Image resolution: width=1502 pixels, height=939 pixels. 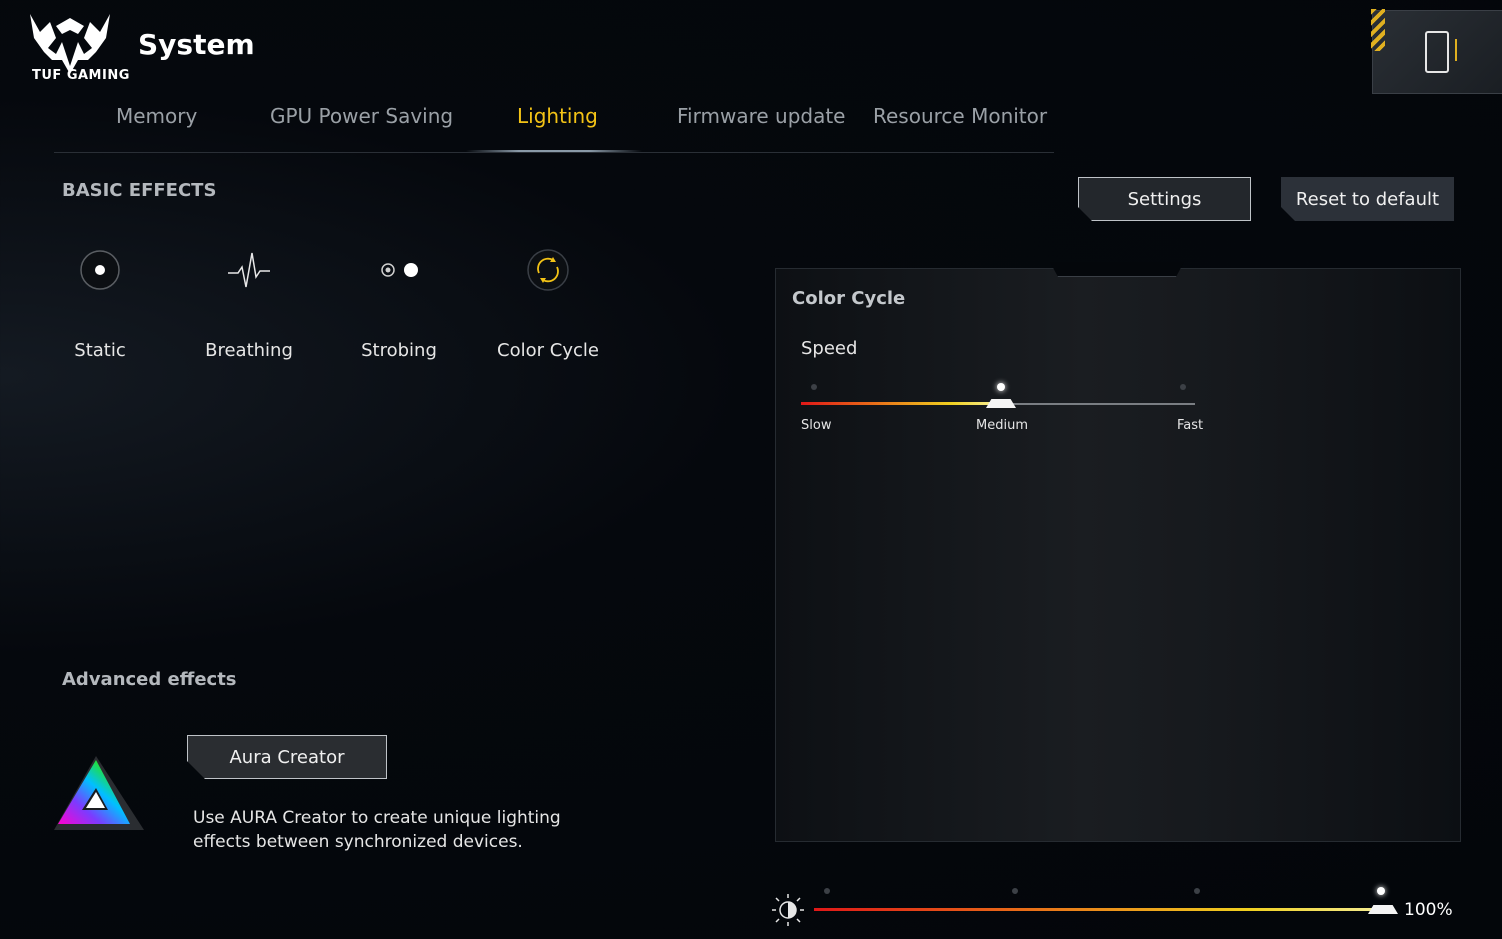 I want to click on color-cycle-icon, so click(x=548, y=270).